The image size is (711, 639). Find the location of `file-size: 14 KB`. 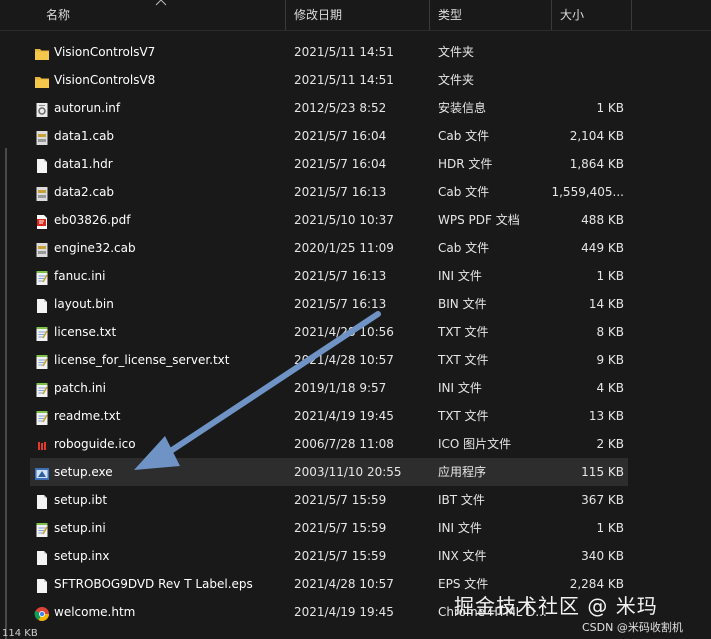

file-size: 14 KB is located at coordinates (606, 304).